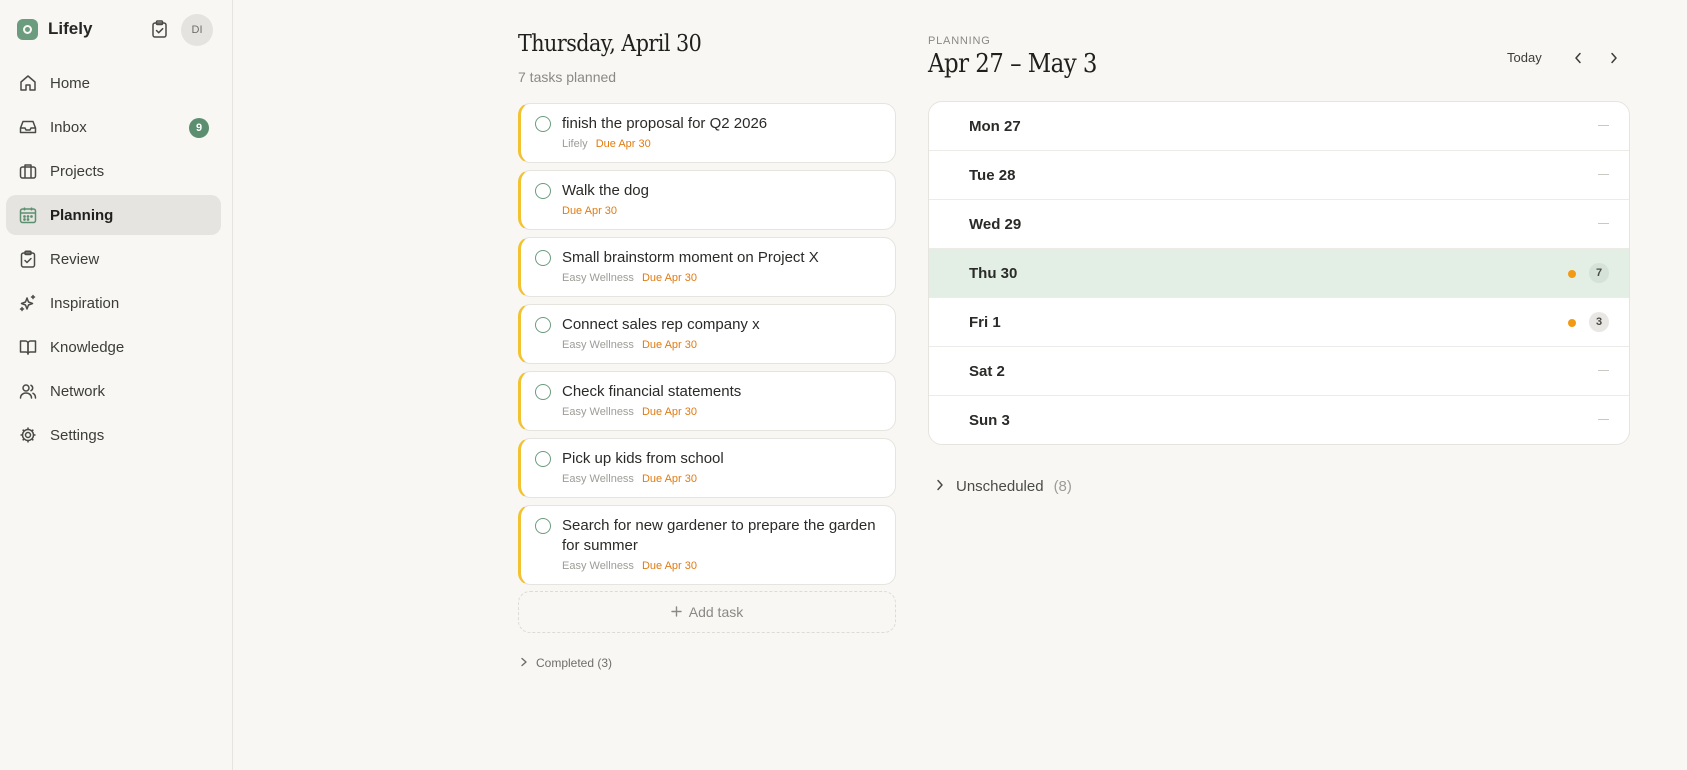 This screenshot has height=770, width=1687. What do you see at coordinates (28, 347) in the screenshot?
I see `book-icon` at bounding box center [28, 347].